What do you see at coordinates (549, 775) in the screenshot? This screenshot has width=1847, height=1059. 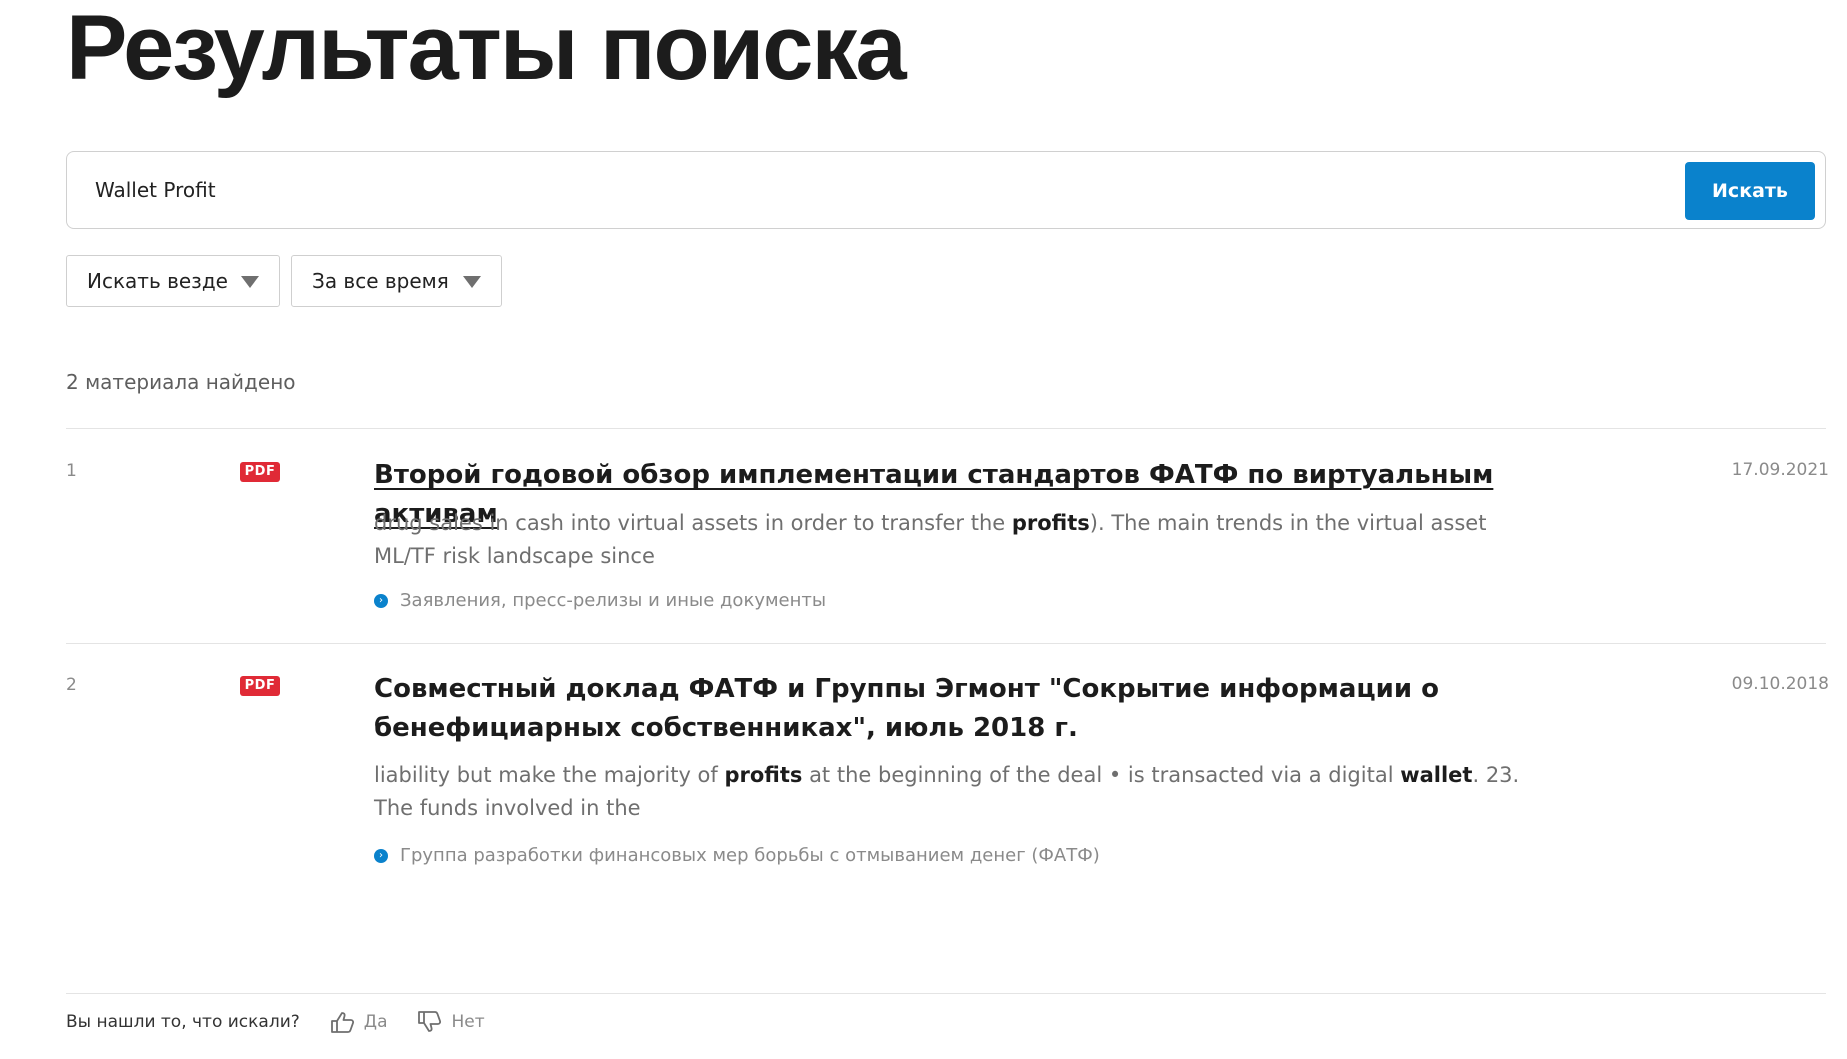 I see `snippet-text: liability but make the majority of` at bounding box center [549, 775].